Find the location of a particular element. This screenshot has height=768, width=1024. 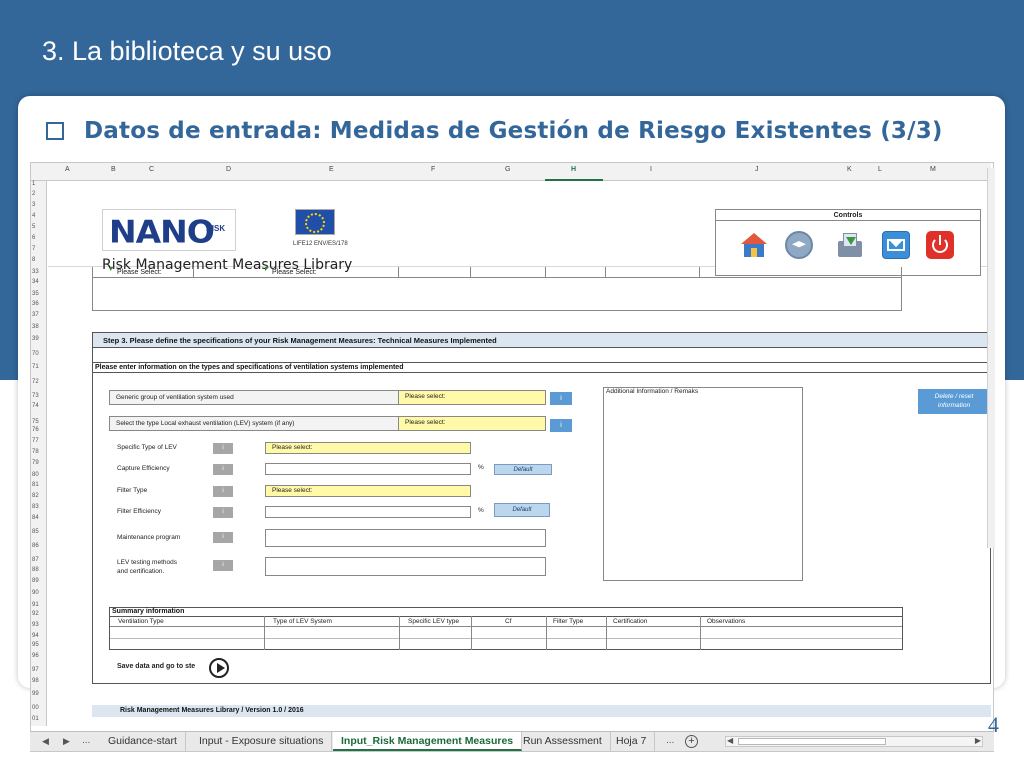

row-header: 86 is located at coordinates (35, 546).